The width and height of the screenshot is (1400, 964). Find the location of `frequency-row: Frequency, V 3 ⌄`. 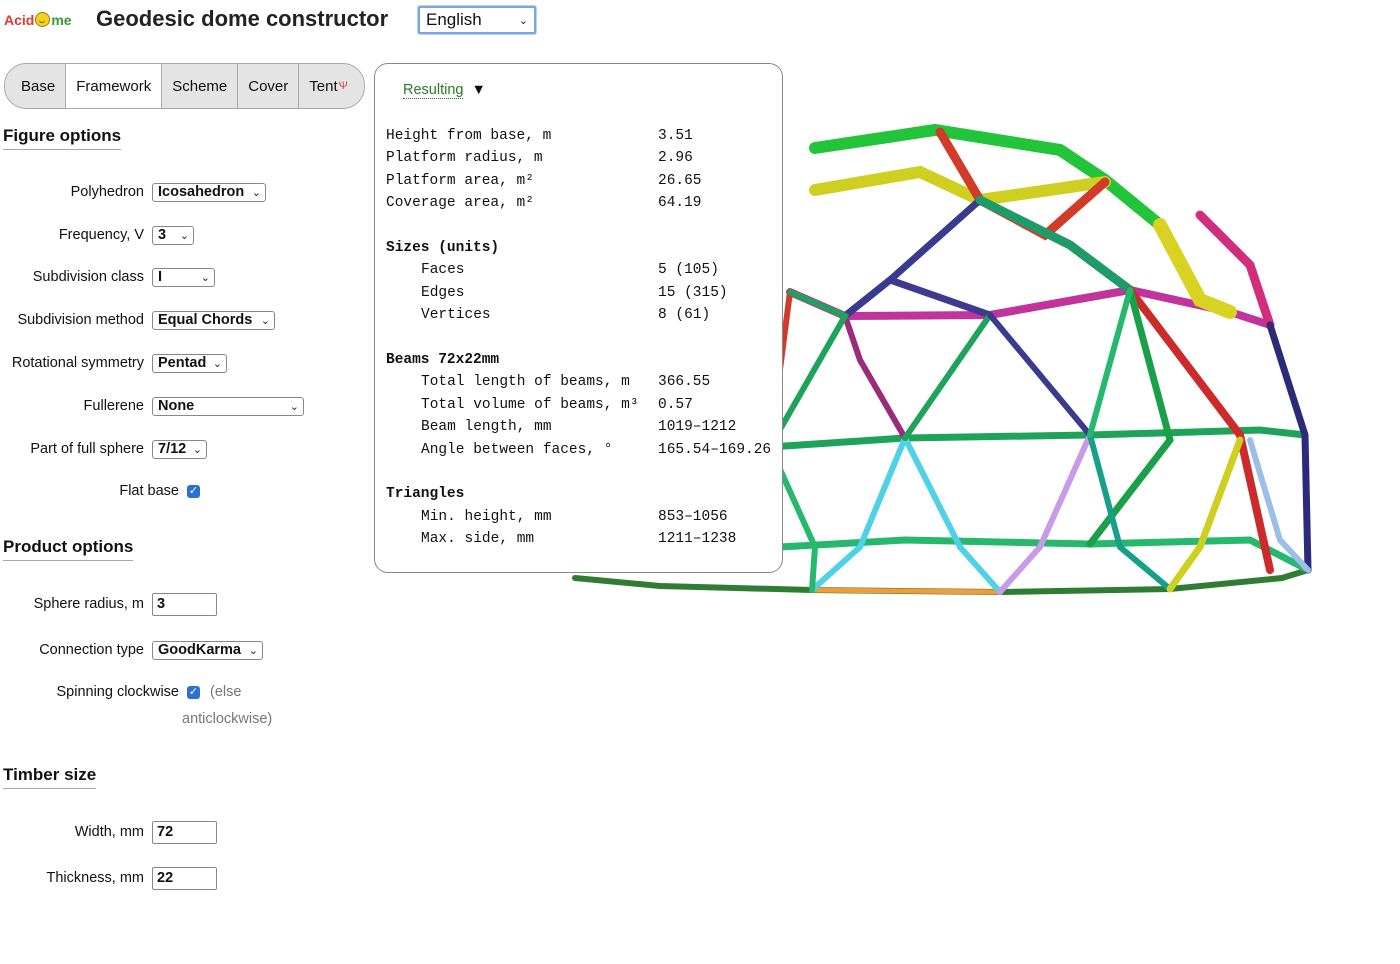

frequency-row: Frequency, V 3 ⌄ is located at coordinates (97, 235).